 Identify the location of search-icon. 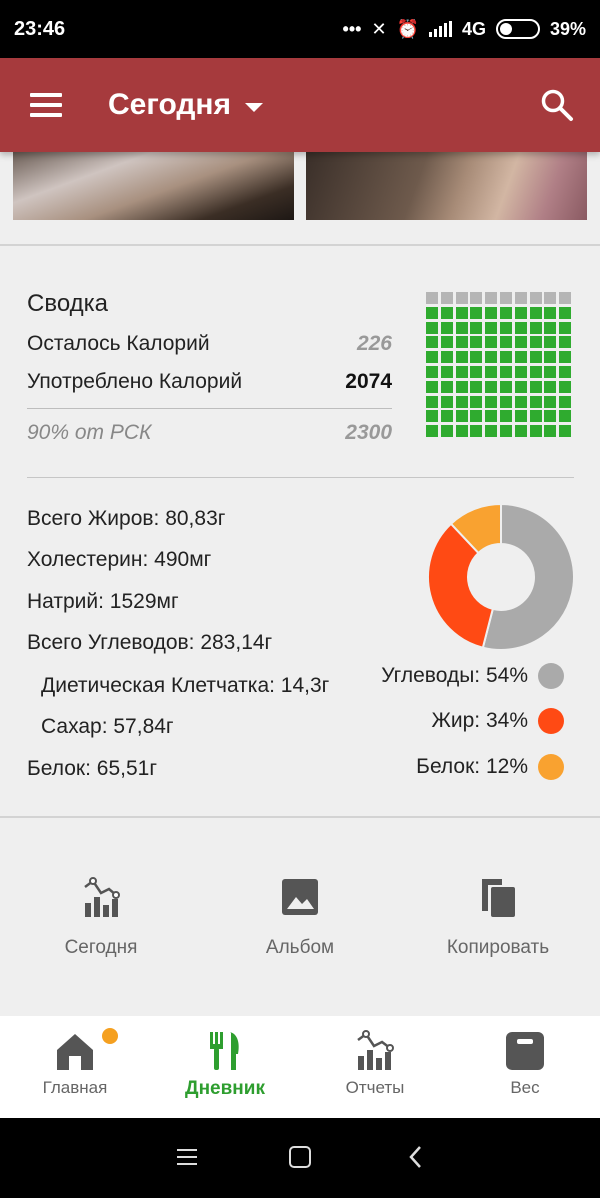
(557, 105).